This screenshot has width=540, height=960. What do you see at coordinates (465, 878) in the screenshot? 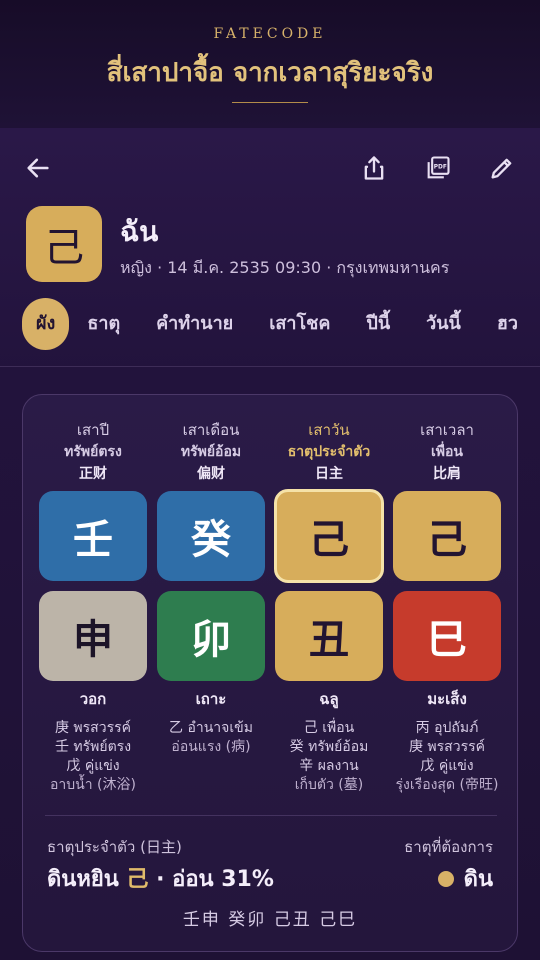
I see `needed-element-value: ดิน` at bounding box center [465, 878].